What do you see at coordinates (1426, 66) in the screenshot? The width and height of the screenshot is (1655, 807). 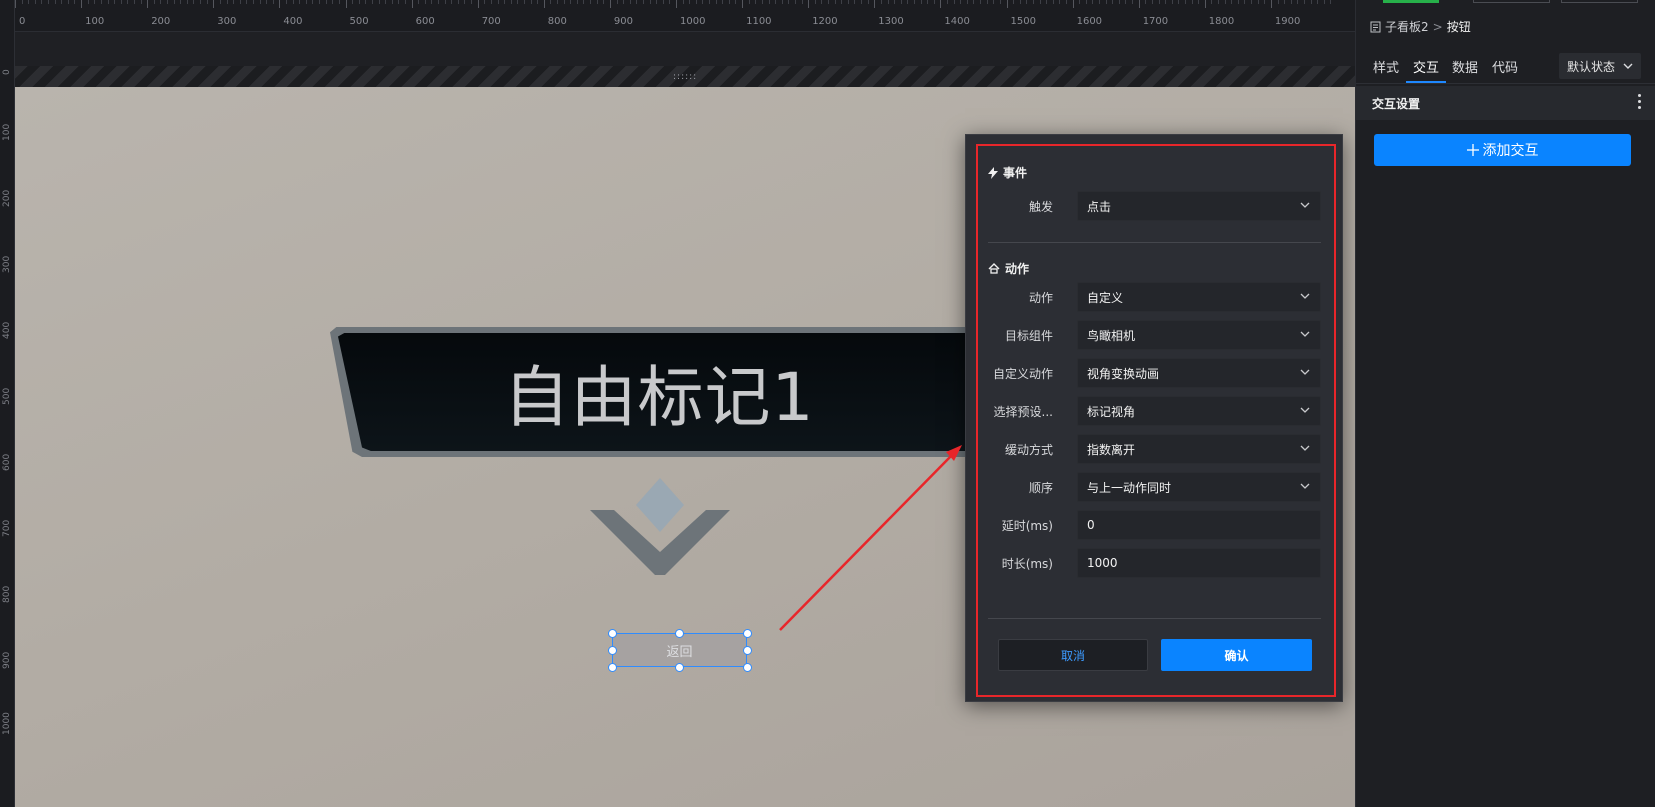 I see `tab-interaction: 交互` at bounding box center [1426, 66].